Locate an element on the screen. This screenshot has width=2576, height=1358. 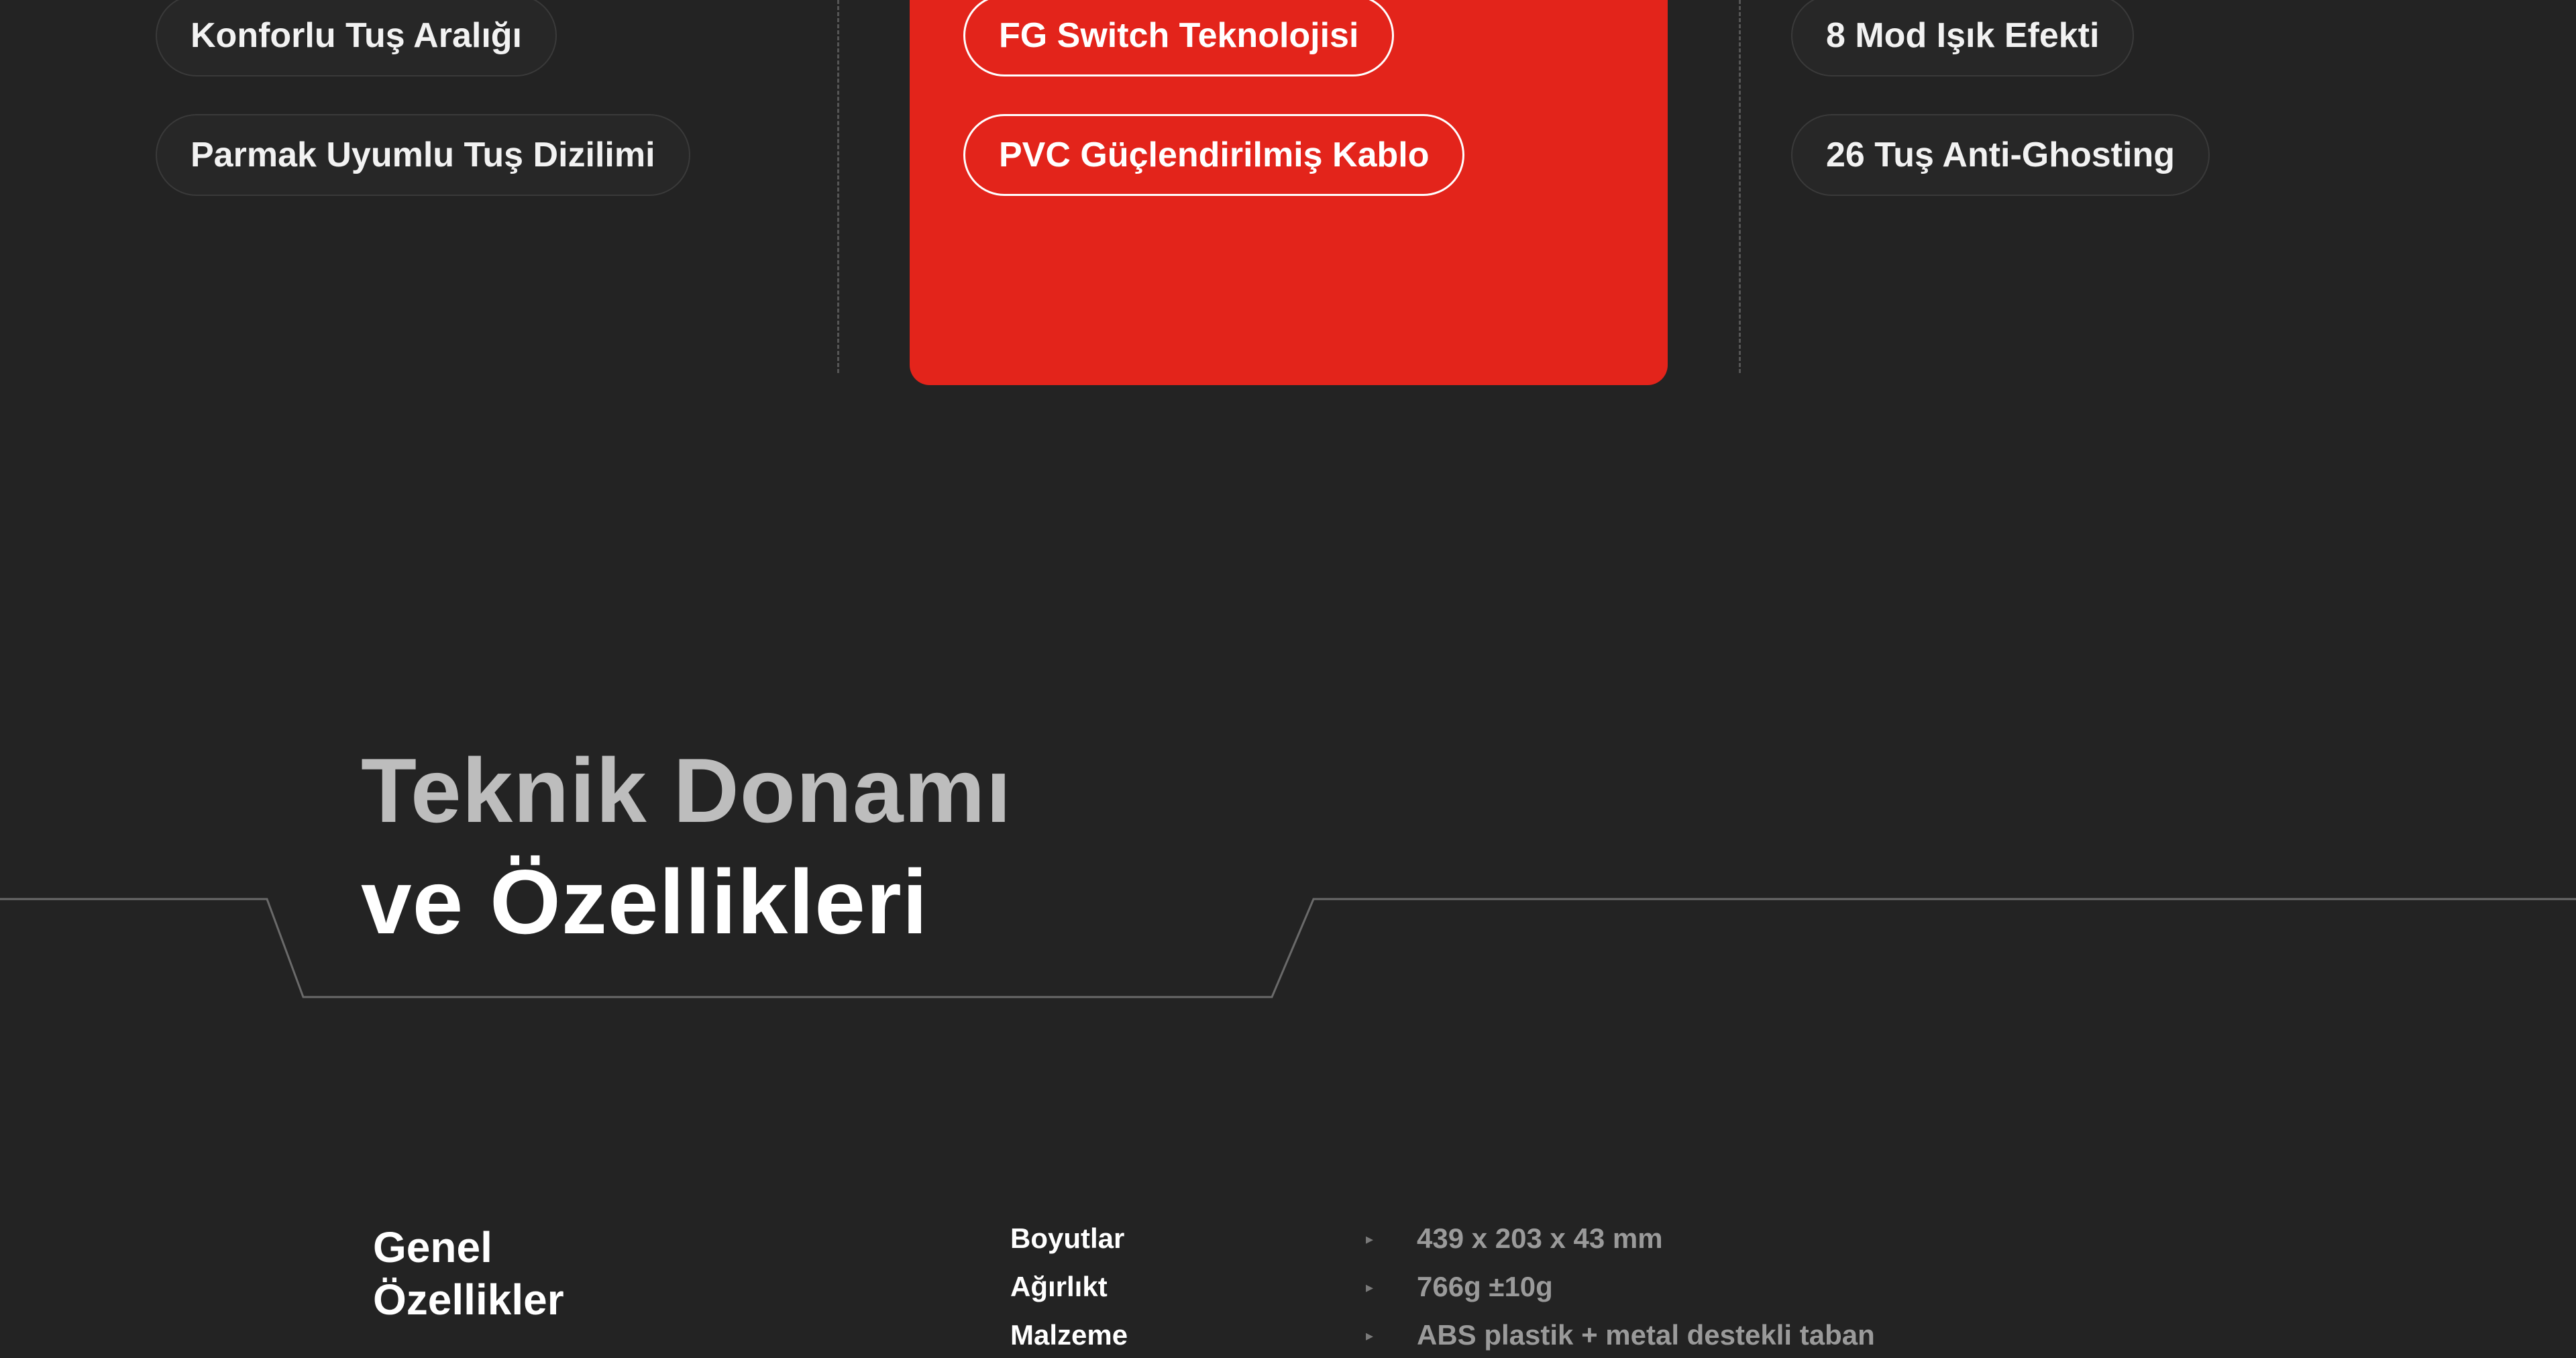
spec-value: ABS plastik + metal destekli taban is located at coordinates (1646, 1335).